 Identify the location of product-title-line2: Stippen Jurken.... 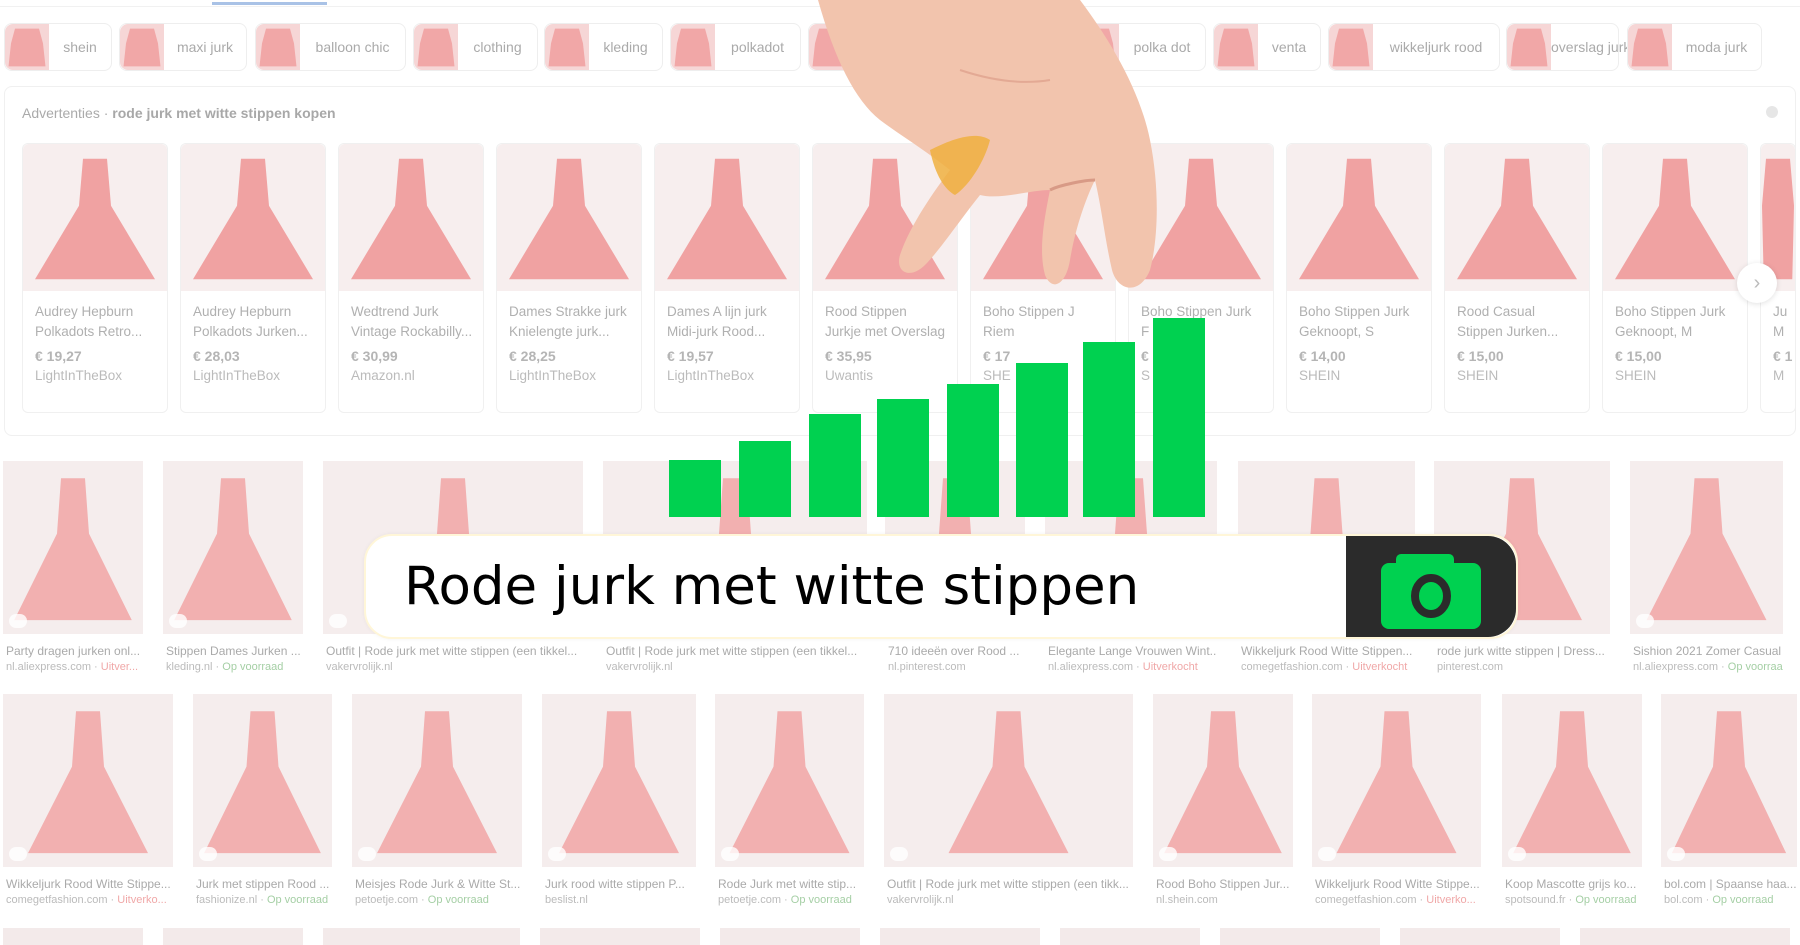
(1508, 331).